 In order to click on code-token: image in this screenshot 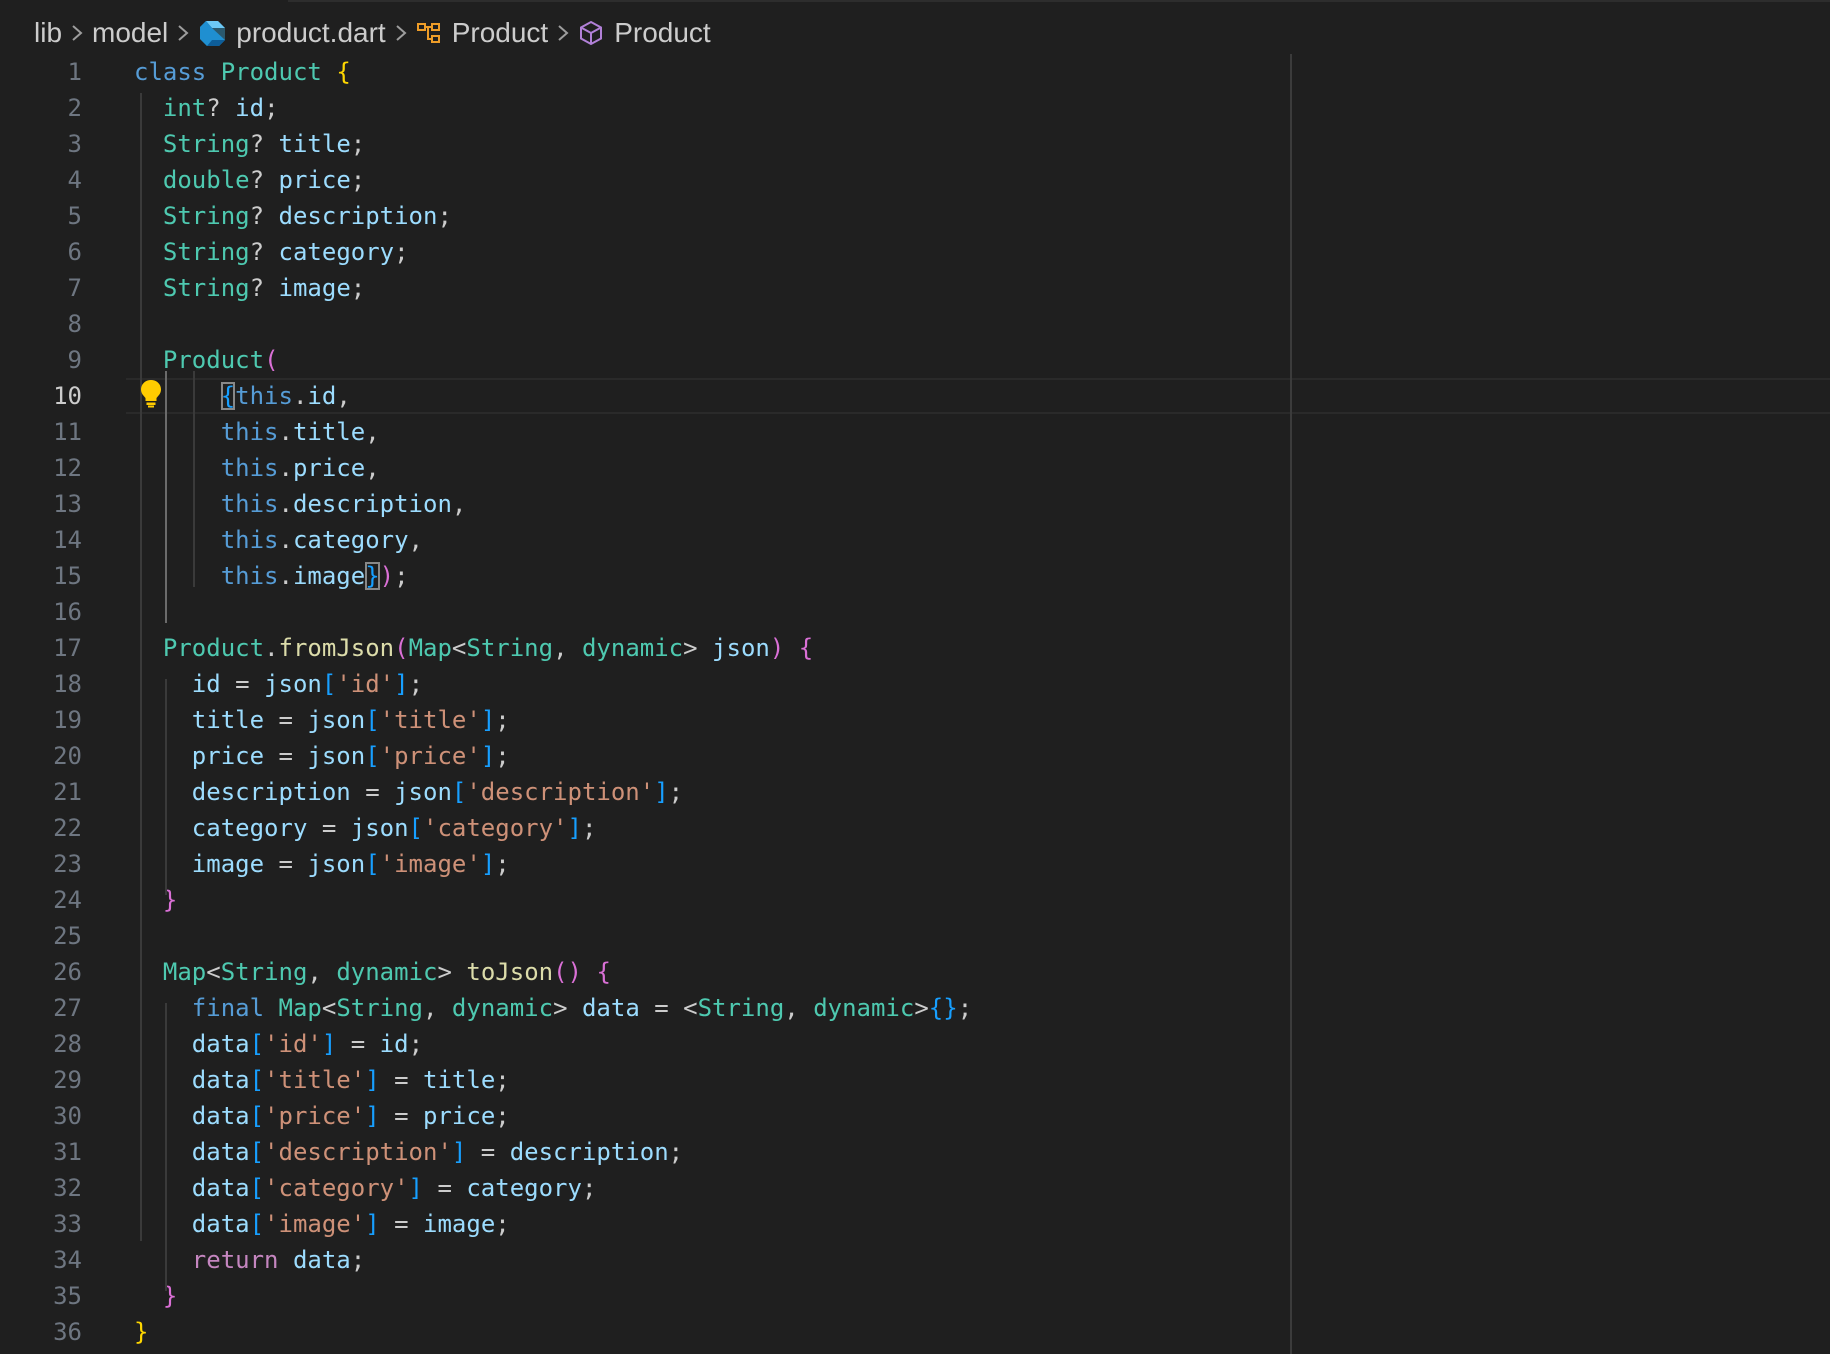, I will do `click(228, 864)`.